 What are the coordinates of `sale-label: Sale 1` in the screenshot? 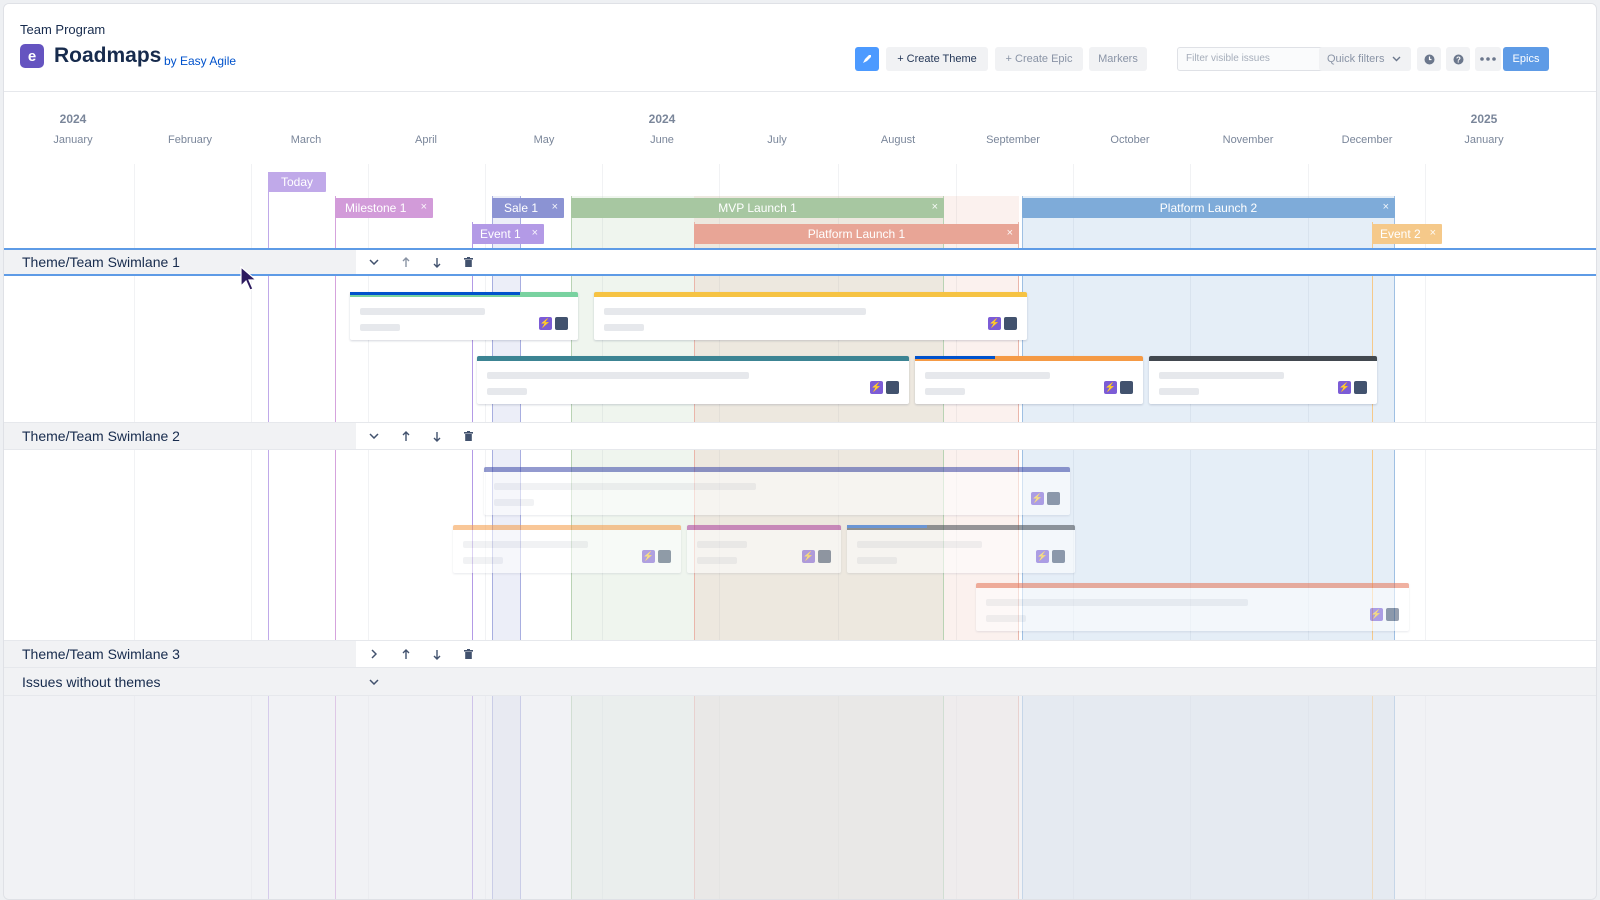 It's located at (521, 208).